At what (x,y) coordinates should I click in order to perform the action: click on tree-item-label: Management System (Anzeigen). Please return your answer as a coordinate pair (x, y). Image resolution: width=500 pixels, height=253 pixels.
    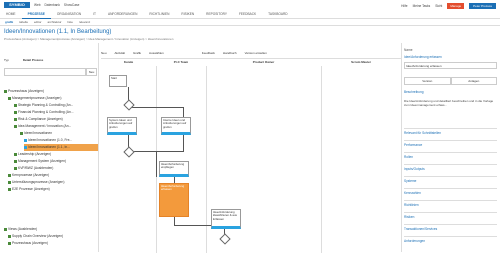
    Looking at the image, I should click on (42, 161).